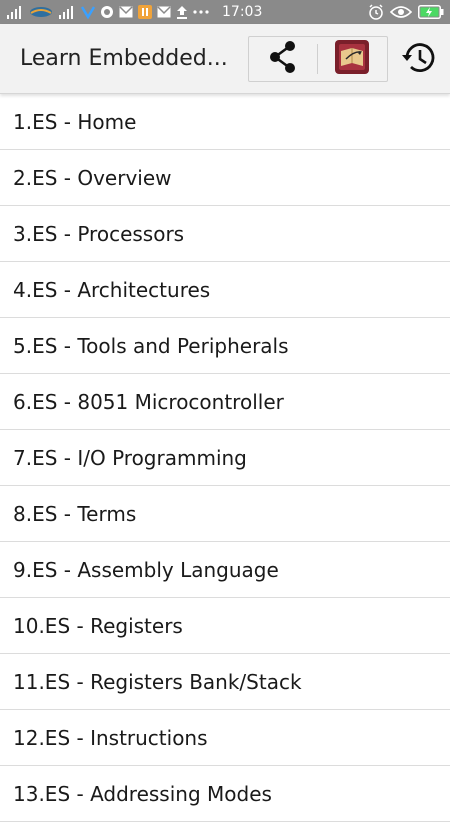  Describe the element at coordinates (88, 12) in the screenshot. I see `notification-icon` at that location.